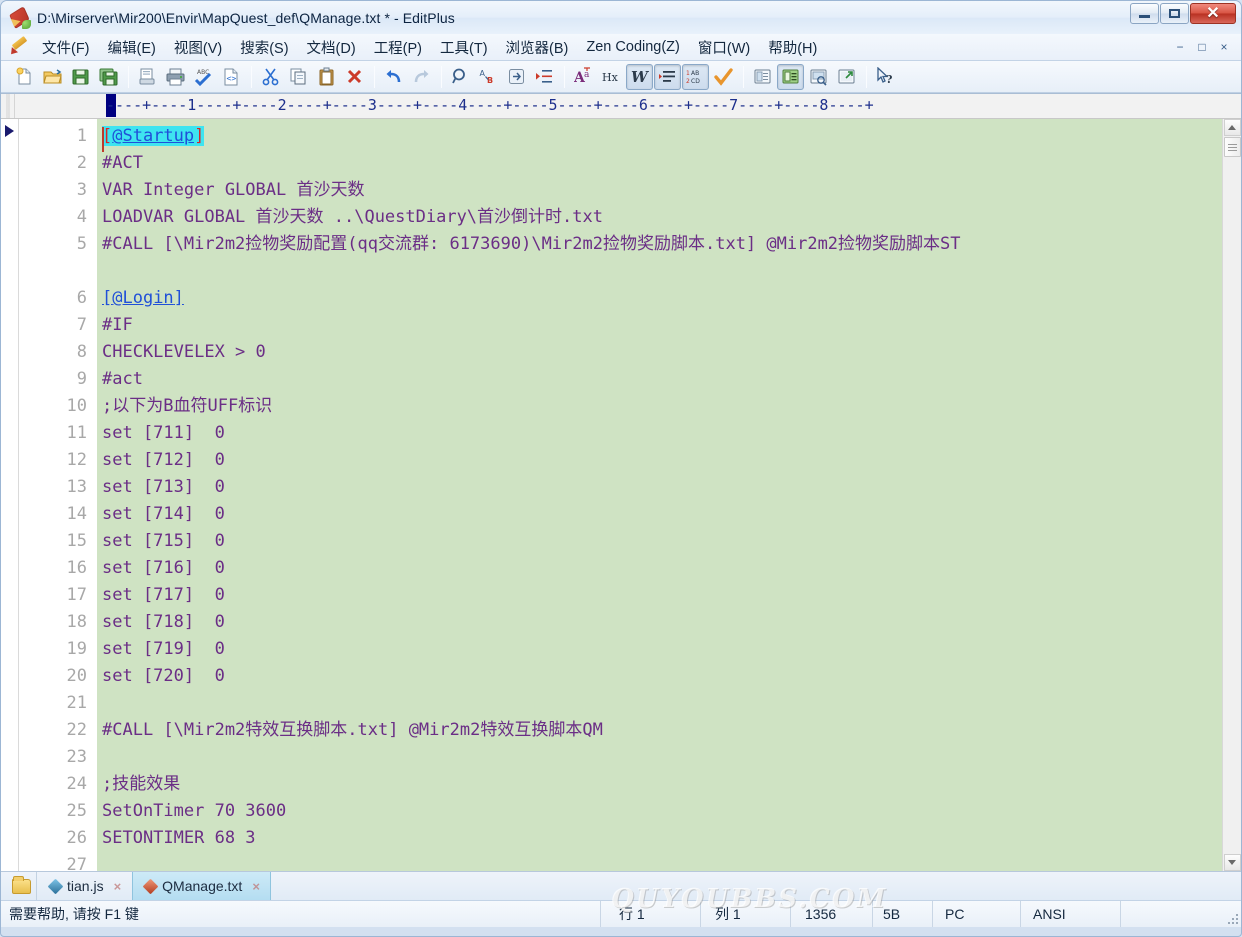  I want to click on doc-restore-button: □, so click(1202, 46).